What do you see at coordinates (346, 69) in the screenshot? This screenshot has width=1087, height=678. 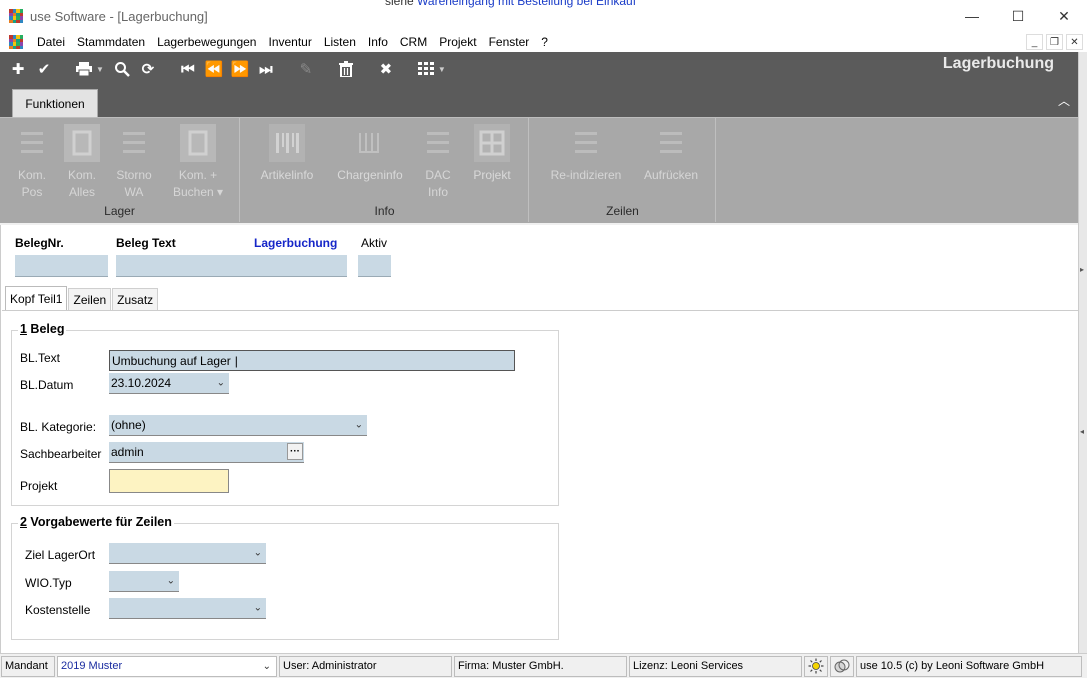 I see `delete-trash-icon` at bounding box center [346, 69].